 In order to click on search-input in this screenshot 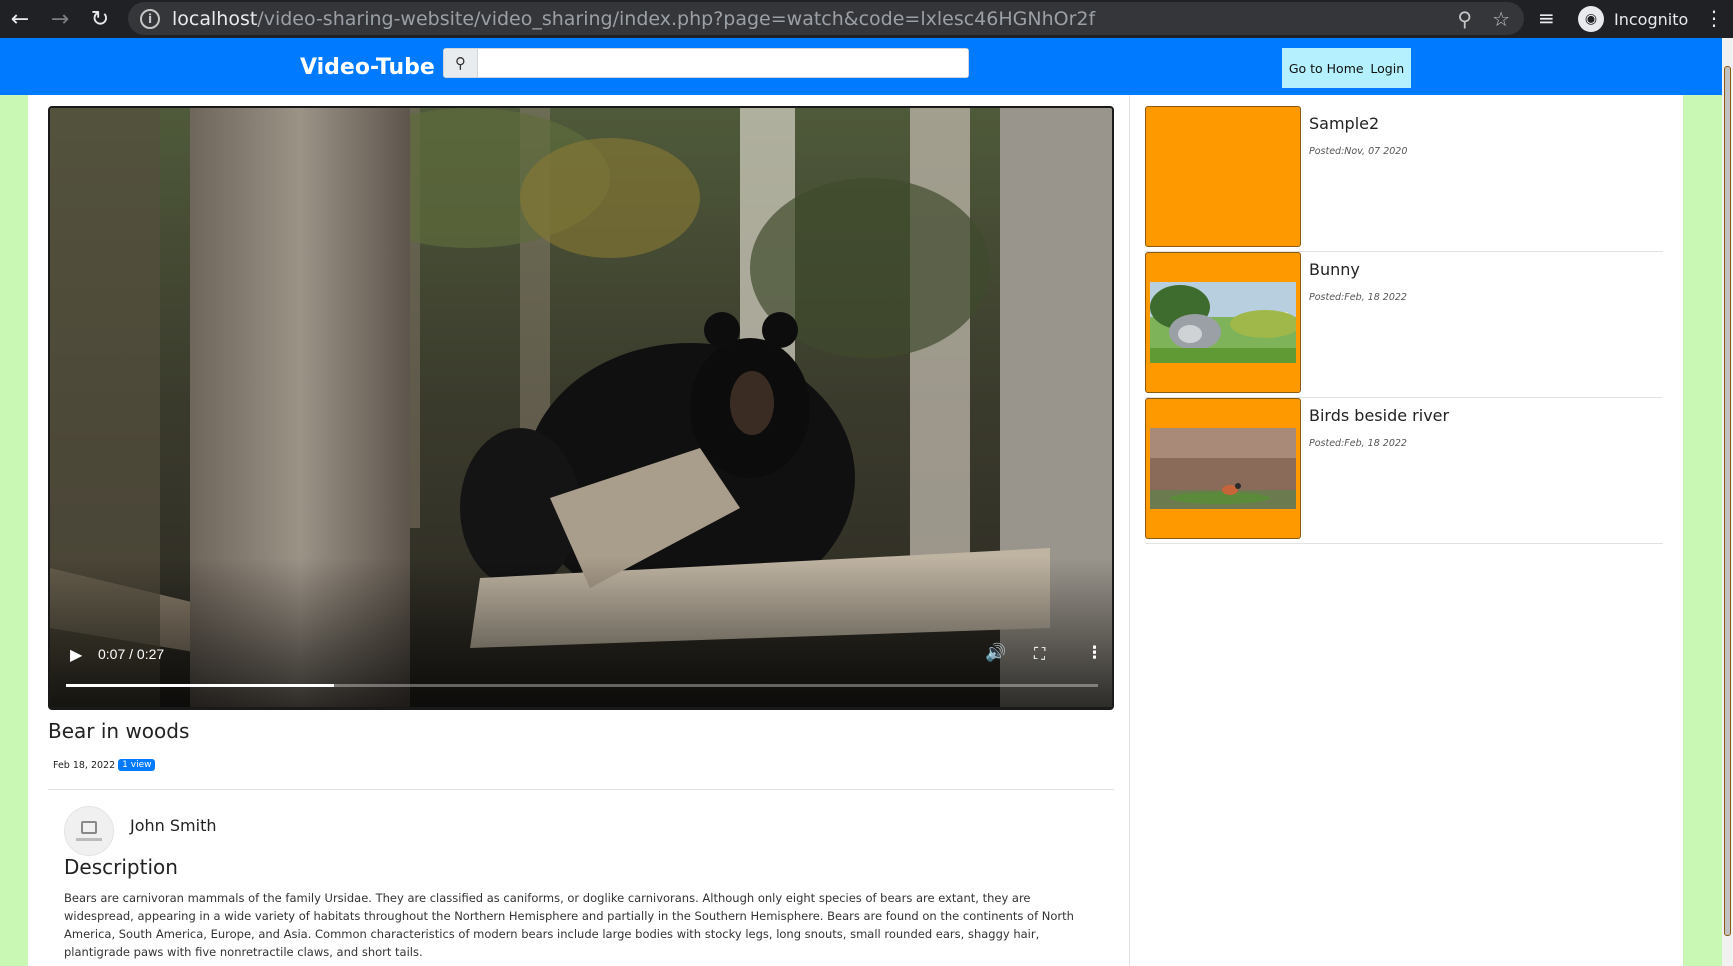, I will do `click(723, 63)`.